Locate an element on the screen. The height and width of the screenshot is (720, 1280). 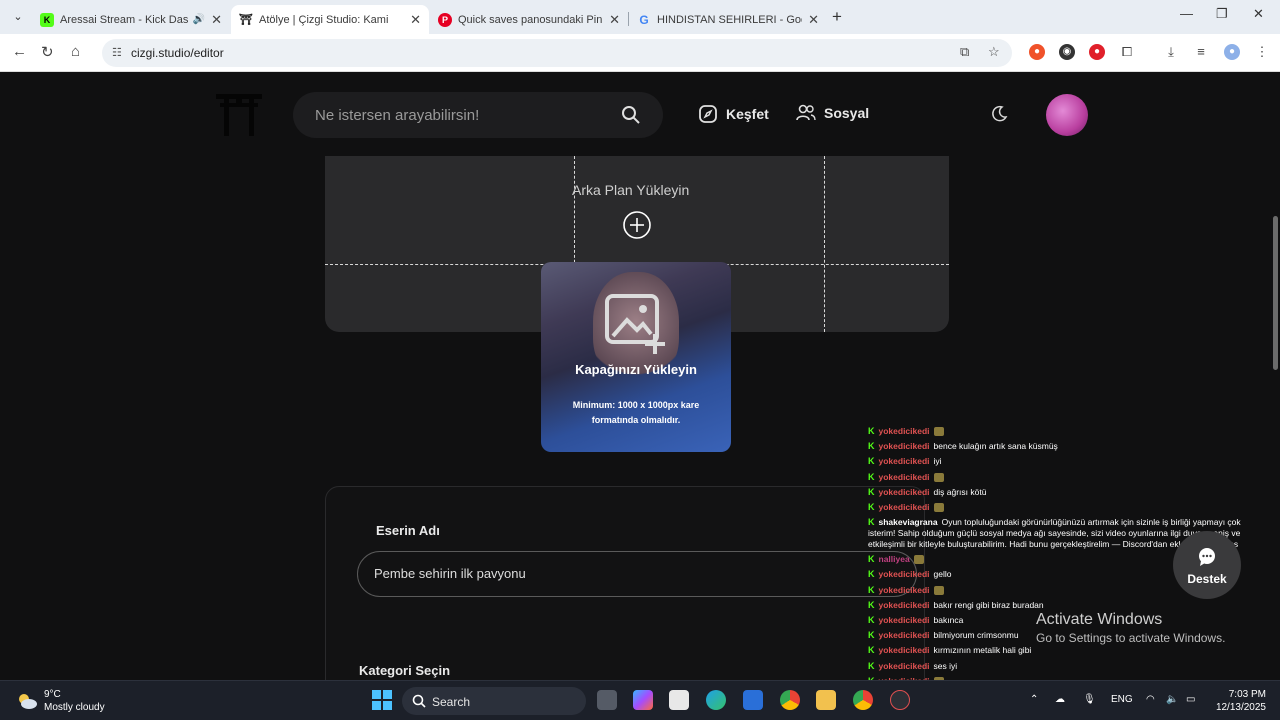
reload-button: ↻ is located at coordinates (47, 52).